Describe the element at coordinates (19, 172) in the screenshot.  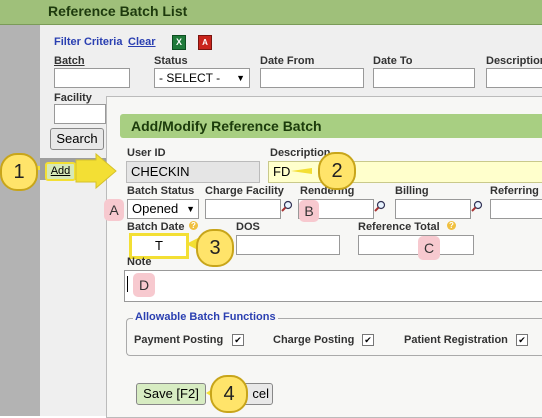
I see `callout-1: 1` at that location.